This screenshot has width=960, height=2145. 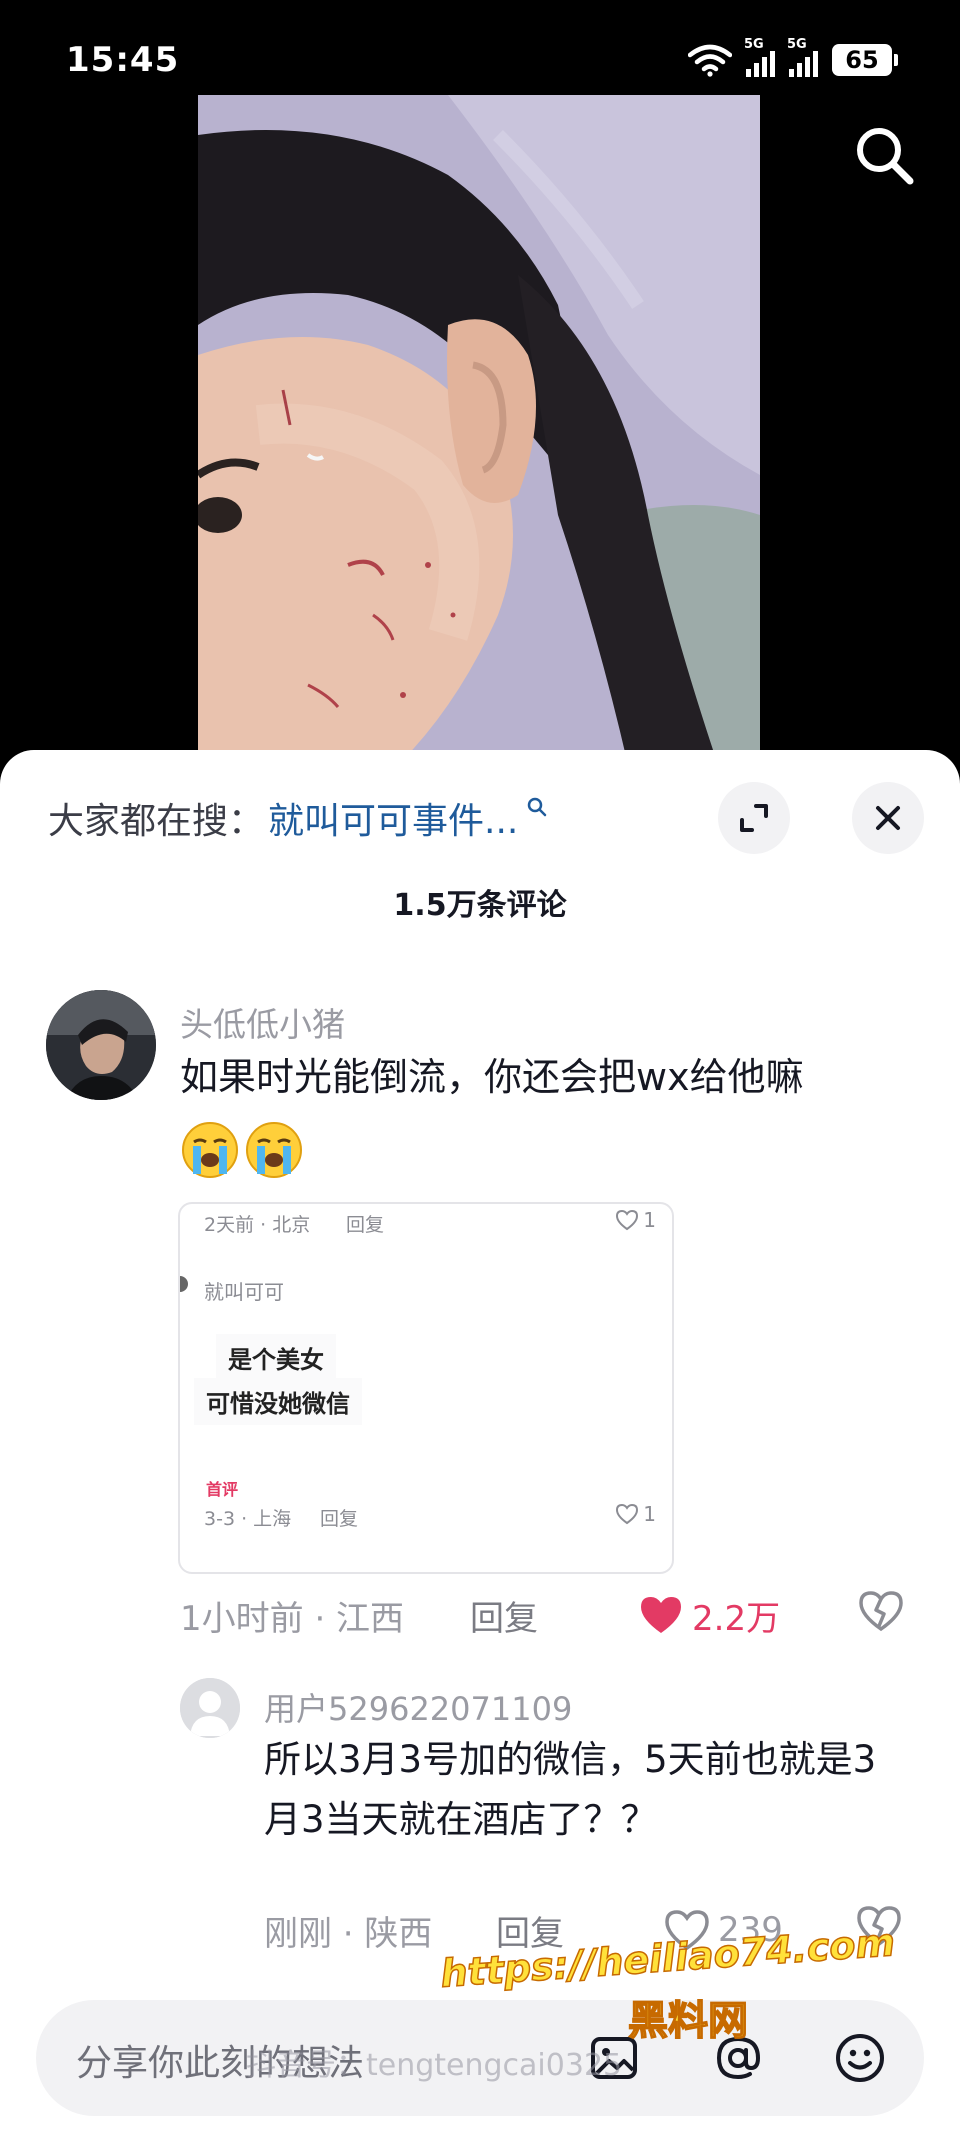 I want to click on emoji-button, so click(x=860, y=2058).